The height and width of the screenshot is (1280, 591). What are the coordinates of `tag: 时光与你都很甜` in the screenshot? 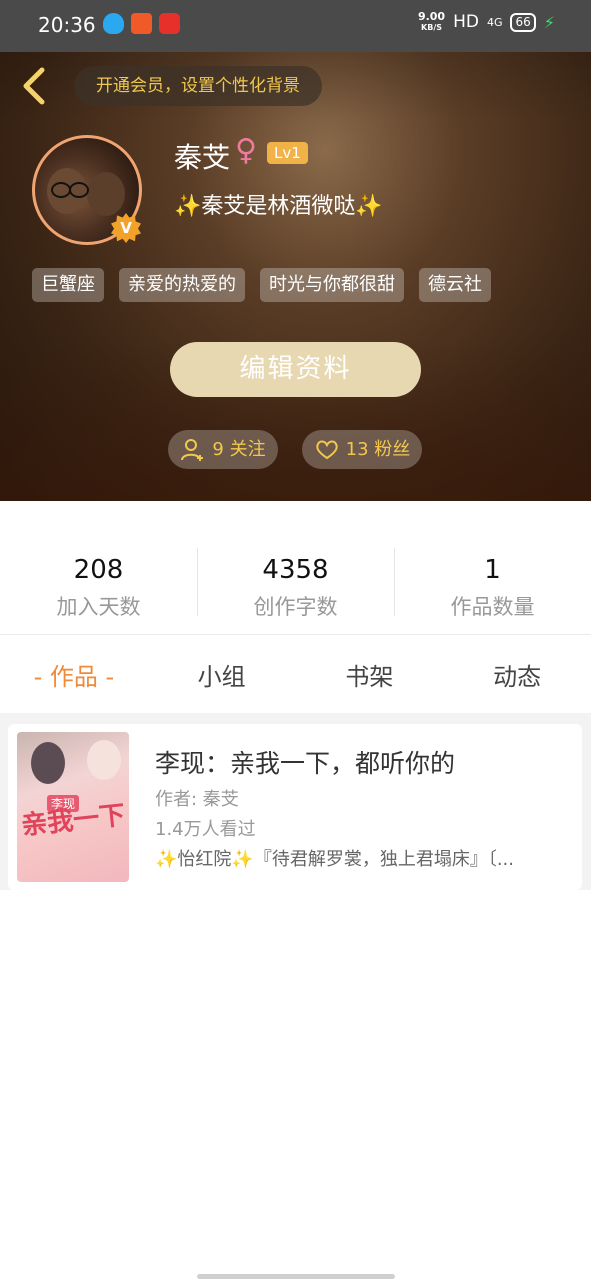 It's located at (332, 285).